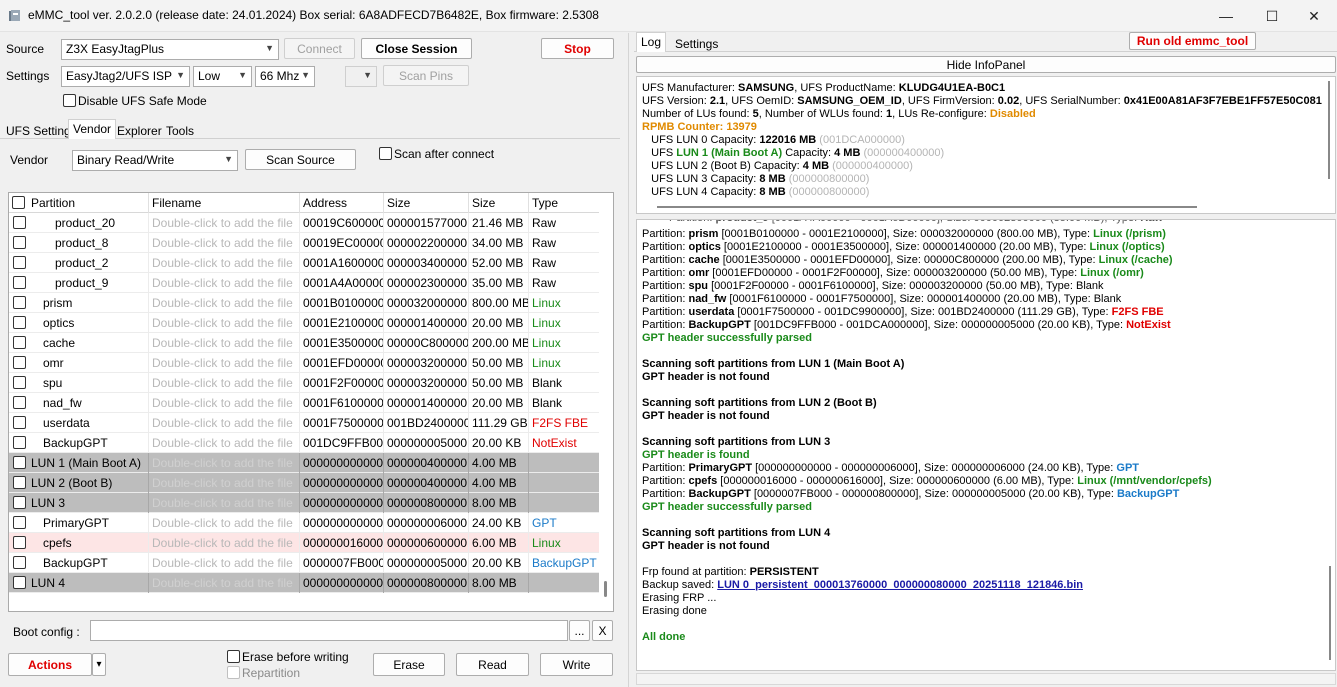 This screenshot has height=687, width=1337. What do you see at coordinates (409, 664) in the screenshot?
I see `erase-button: Erase` at bounding box center [409, 664].